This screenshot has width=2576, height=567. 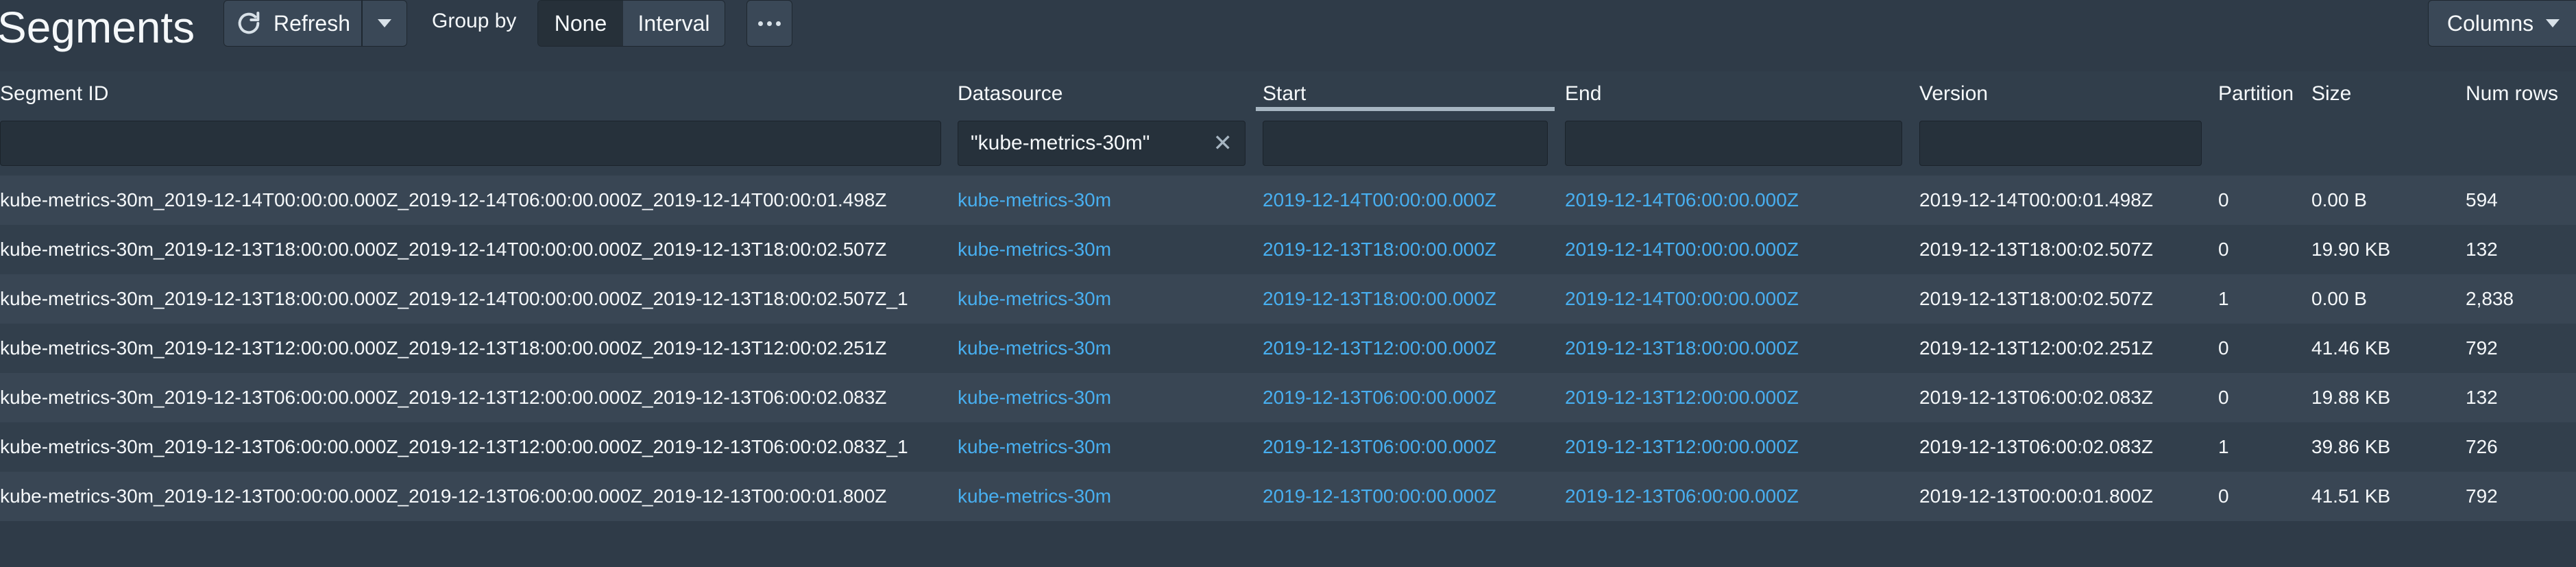 I want to click on clear-icon: ✕, so click(x=1223, y=143).